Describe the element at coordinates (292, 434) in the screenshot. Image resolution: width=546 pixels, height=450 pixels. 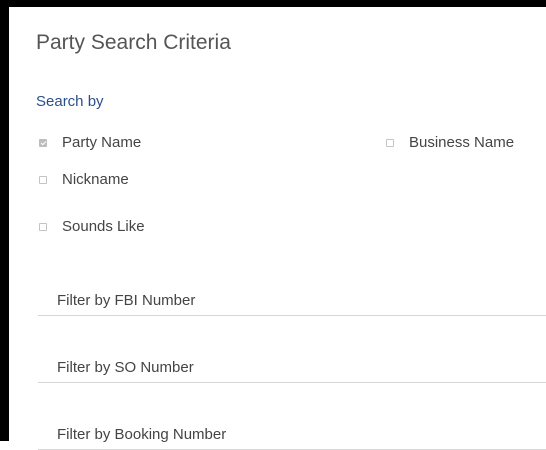
I see `booking-number-input` at that location.